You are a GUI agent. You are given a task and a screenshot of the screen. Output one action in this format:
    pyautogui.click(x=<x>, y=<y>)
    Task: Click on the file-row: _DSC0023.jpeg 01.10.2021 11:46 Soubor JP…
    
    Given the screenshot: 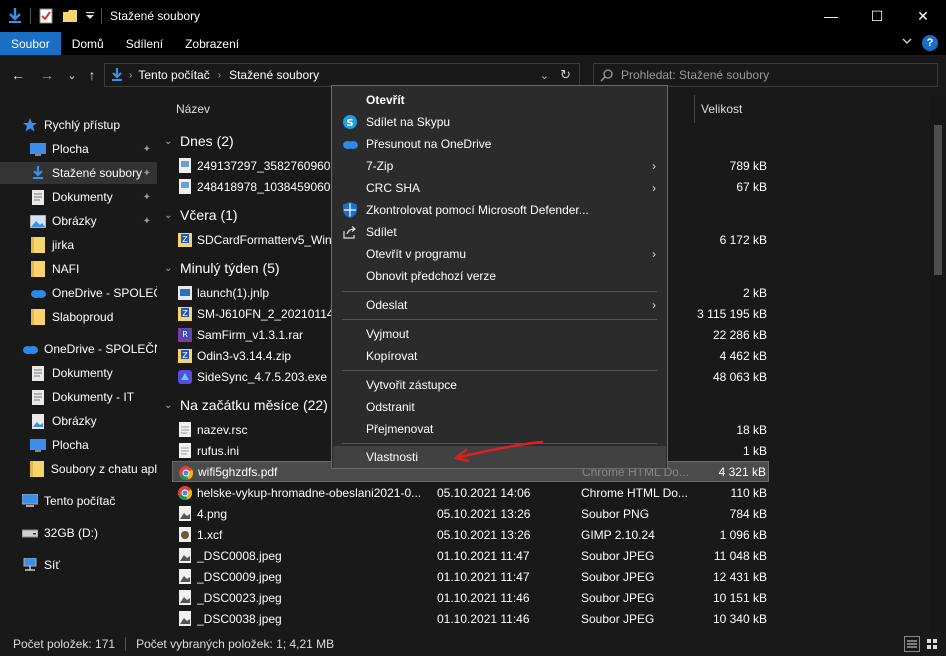 What is the action you would take?
    pyautogui.click(x=470, y=597)
    